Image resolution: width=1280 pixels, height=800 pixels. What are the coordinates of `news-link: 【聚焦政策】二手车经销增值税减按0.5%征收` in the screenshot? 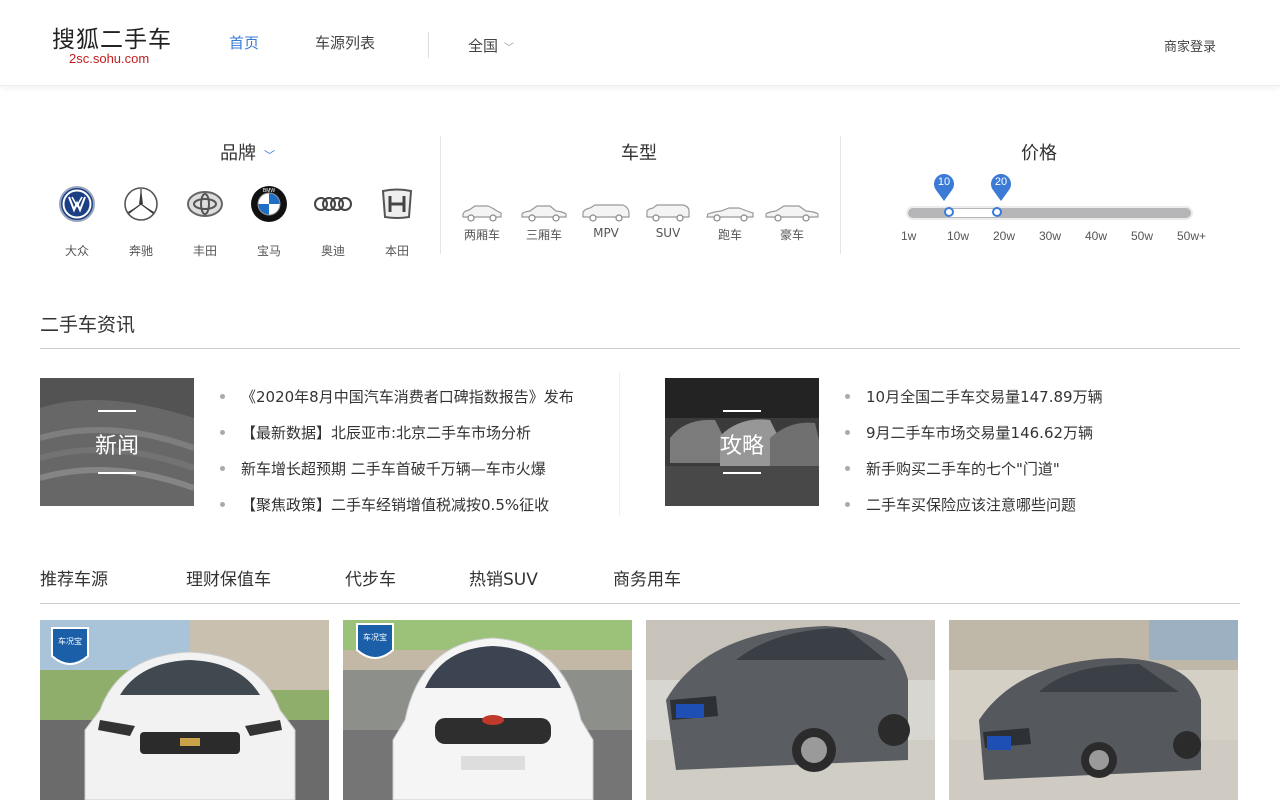 It's located at (395, 504).